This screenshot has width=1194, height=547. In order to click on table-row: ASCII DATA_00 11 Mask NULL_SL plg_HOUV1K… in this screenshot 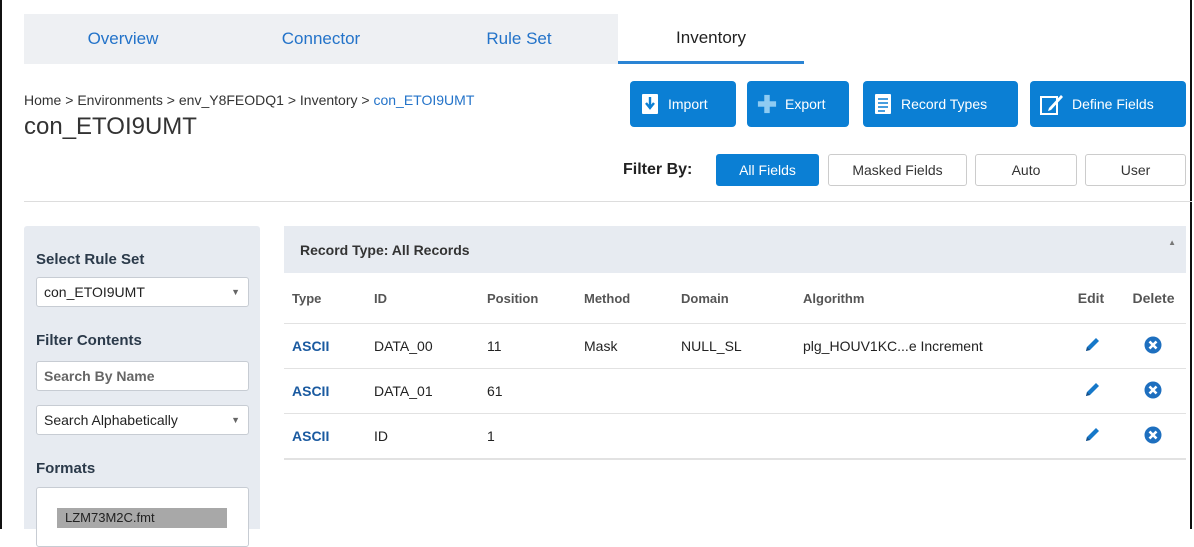, I will do `click(735, 346)`.